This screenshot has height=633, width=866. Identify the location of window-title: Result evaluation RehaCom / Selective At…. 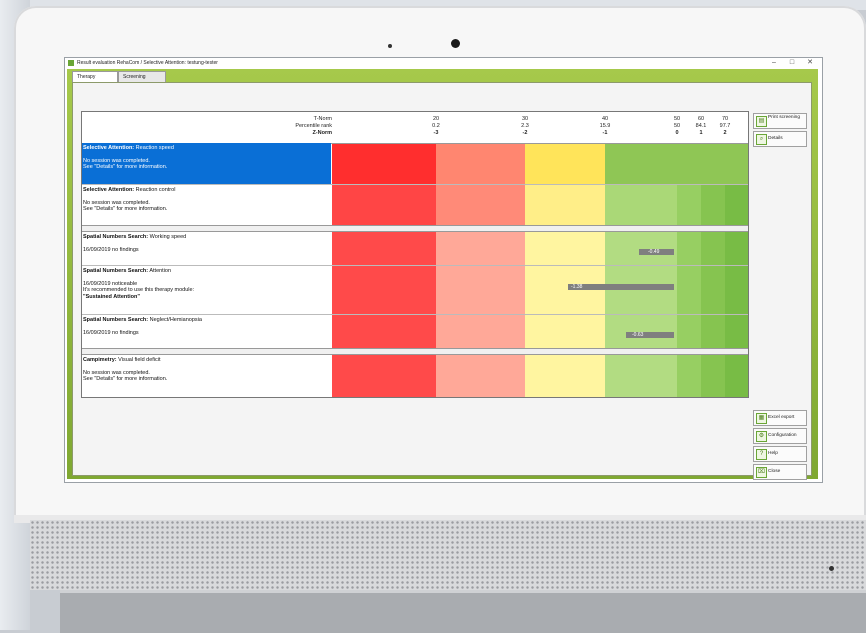
(147, 63).